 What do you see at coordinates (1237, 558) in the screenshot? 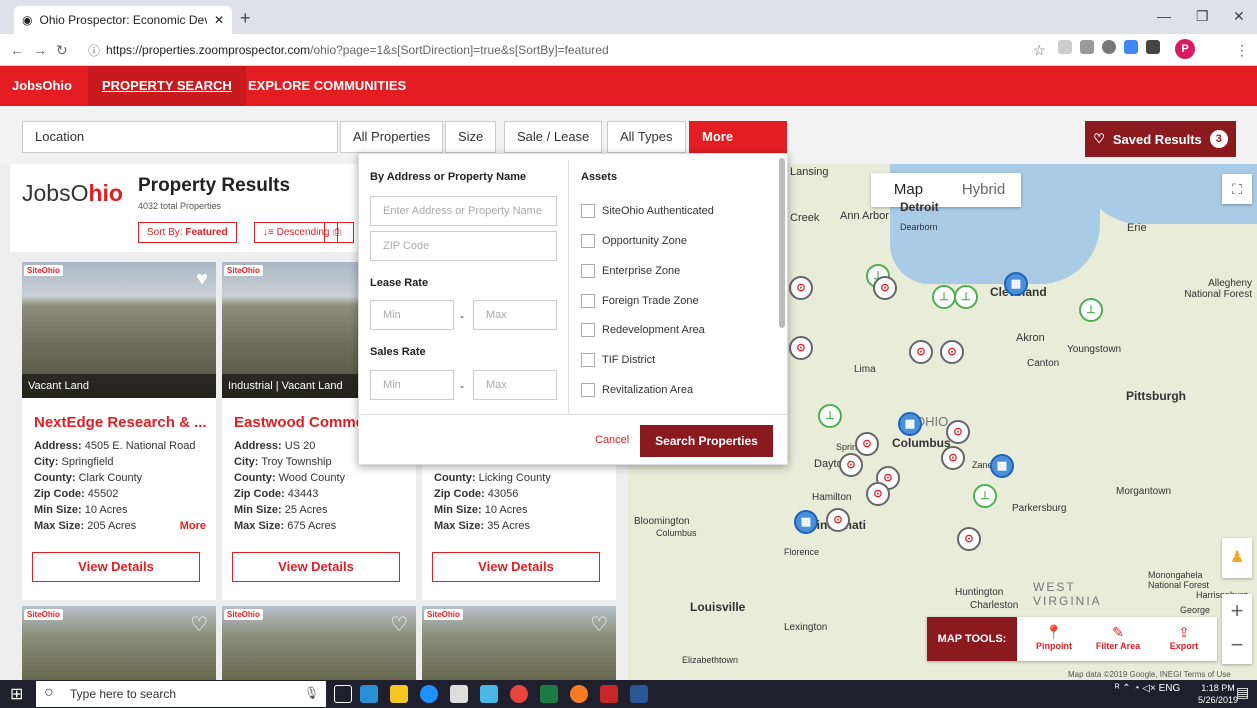
I see `street-view-pegman-icon: ♟` at bounding box center [1237, 558].